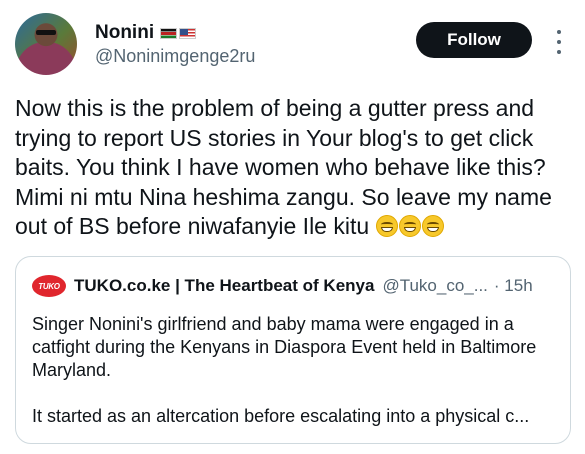 The height and width of the screenshot is (454, 585). I want to click on quoted-author-name: TUKO.co.ke | The Heartbeat of Kenya, so click(224, 285).